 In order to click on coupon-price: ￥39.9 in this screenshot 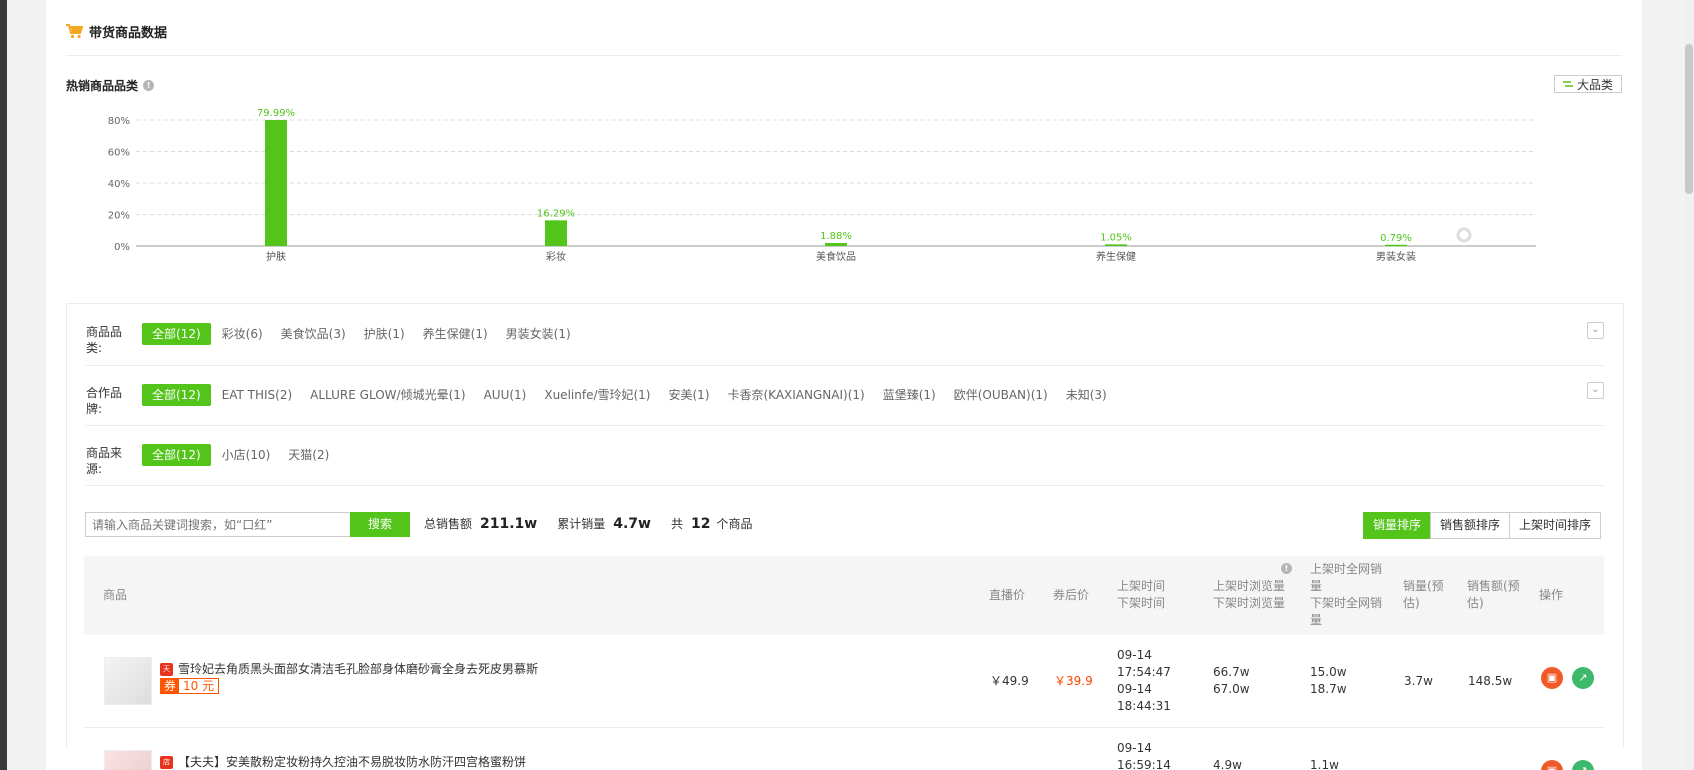, I will do `click(1073, 681)`.